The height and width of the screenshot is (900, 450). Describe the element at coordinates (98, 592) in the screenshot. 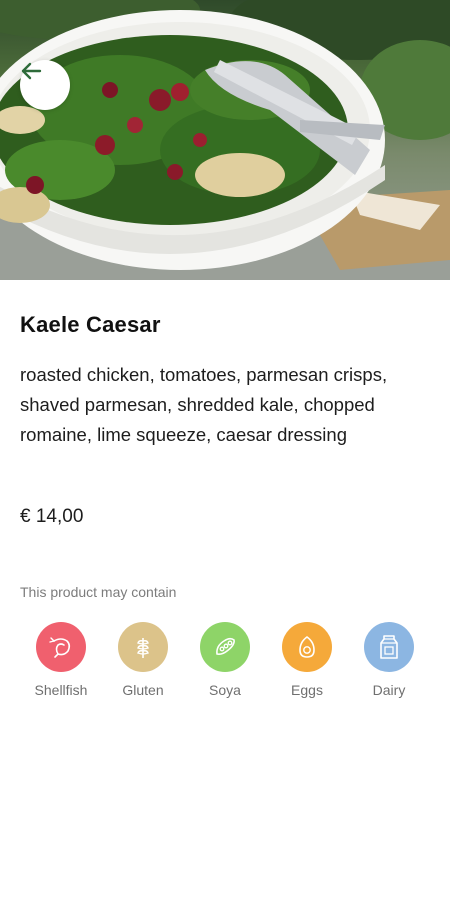

I see `allergen-heading: This product may contain` at that location.